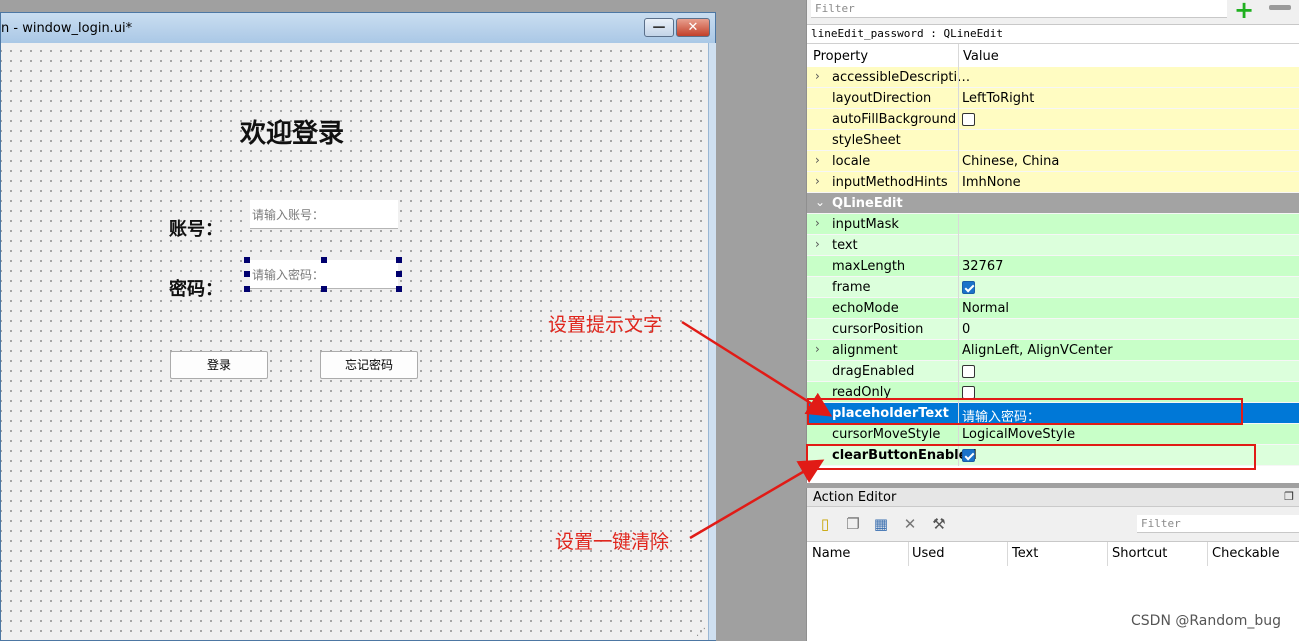  I want to click on close-button: ✕, so click(693, 27).